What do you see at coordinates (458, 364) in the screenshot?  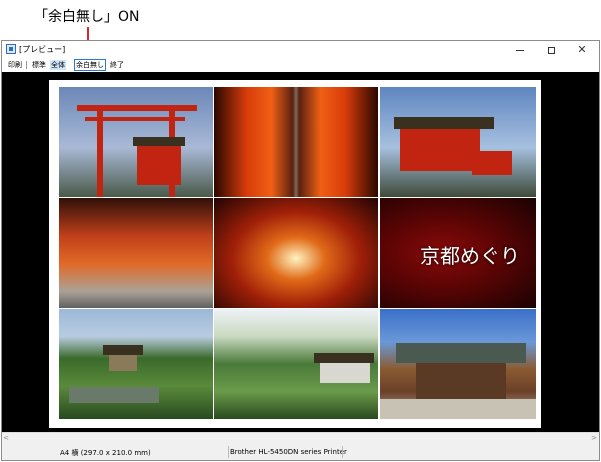 I see `photo-temple-hall` at bounding box center [458, 364].